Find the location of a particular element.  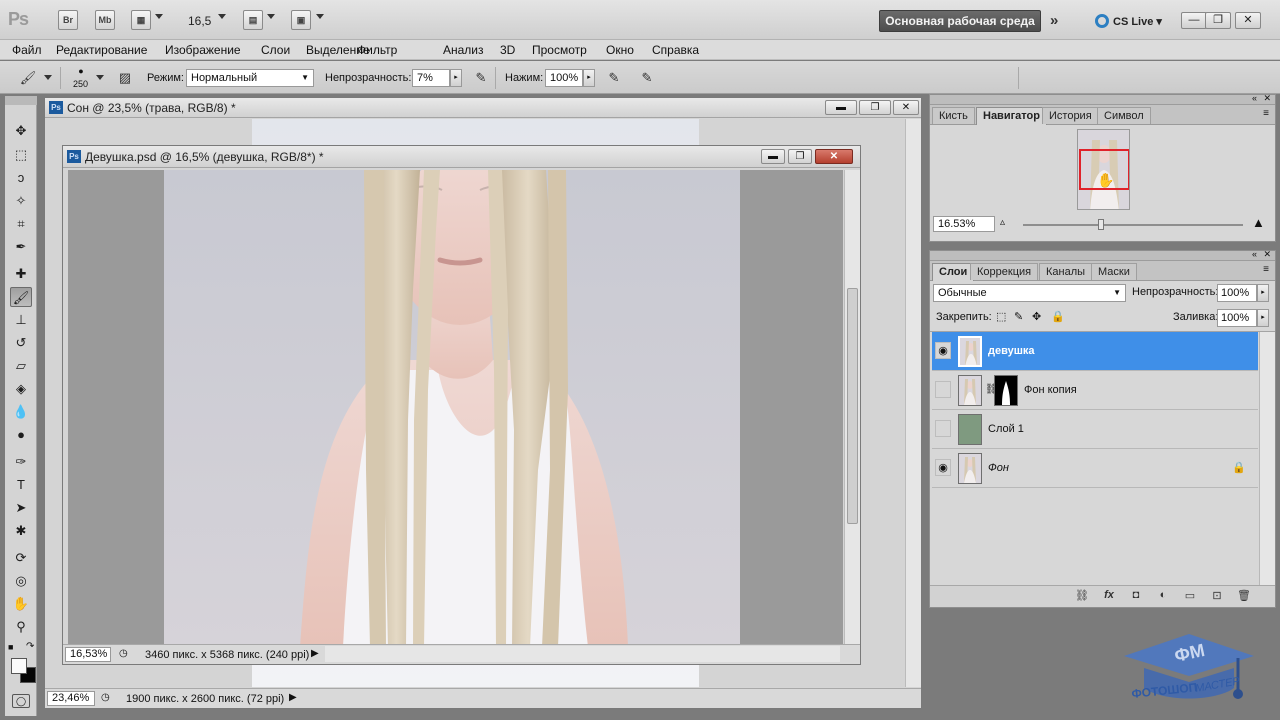

new-group-icon: ▭ is located at coordinates (1190, 596).